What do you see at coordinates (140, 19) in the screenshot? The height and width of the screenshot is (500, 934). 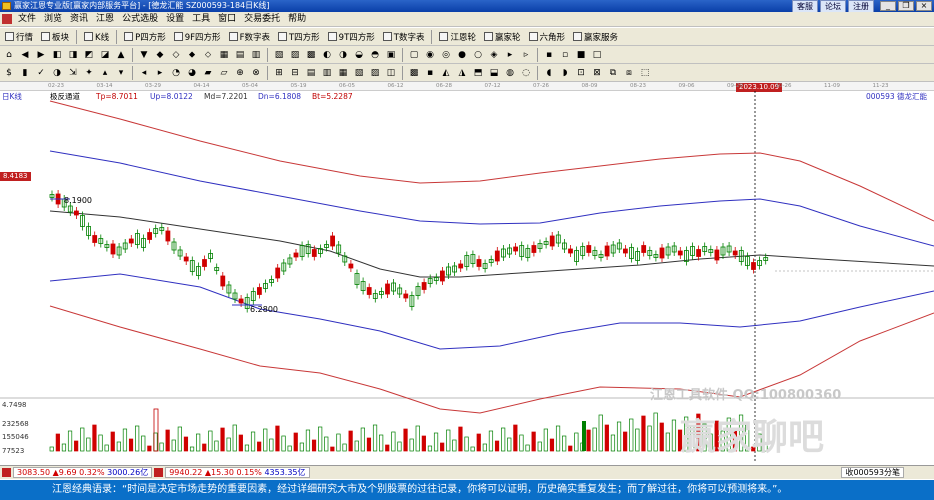 I see `menu-formula: 公式选股` at bounding box center [140, 19].